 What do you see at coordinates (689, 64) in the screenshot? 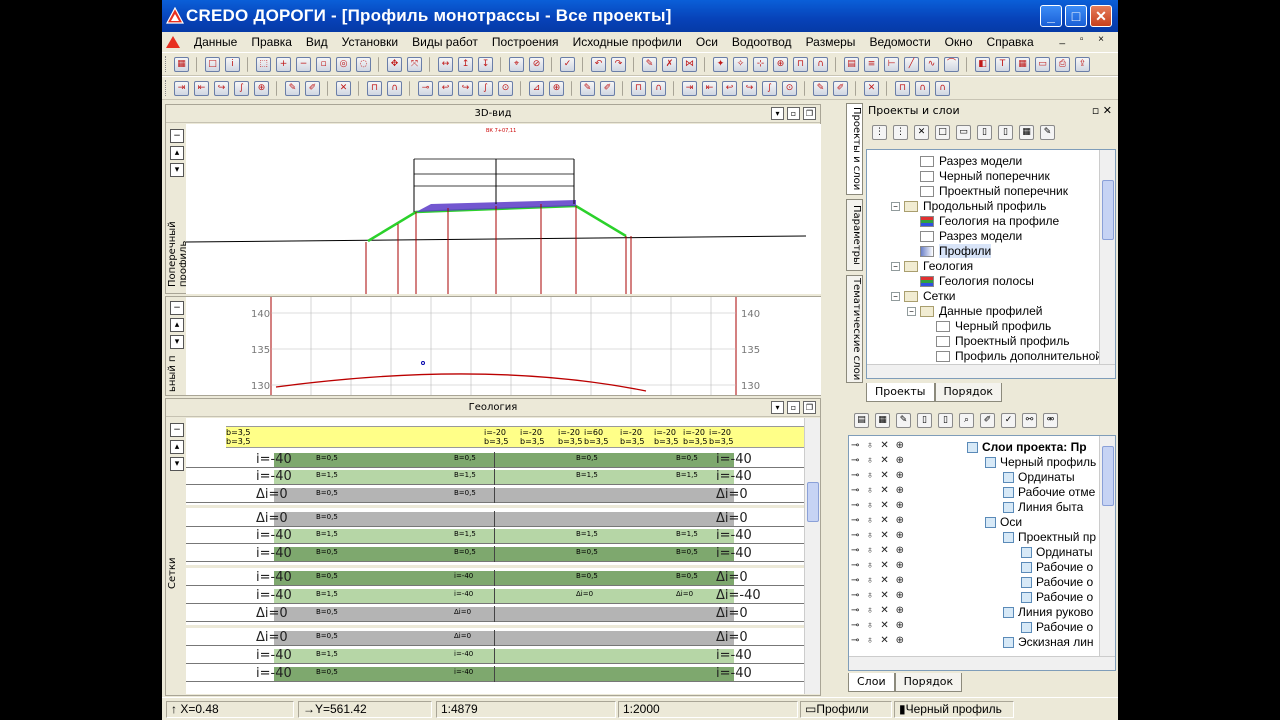
I see `split-icon: ⋈` at bounding box center [689, 64].